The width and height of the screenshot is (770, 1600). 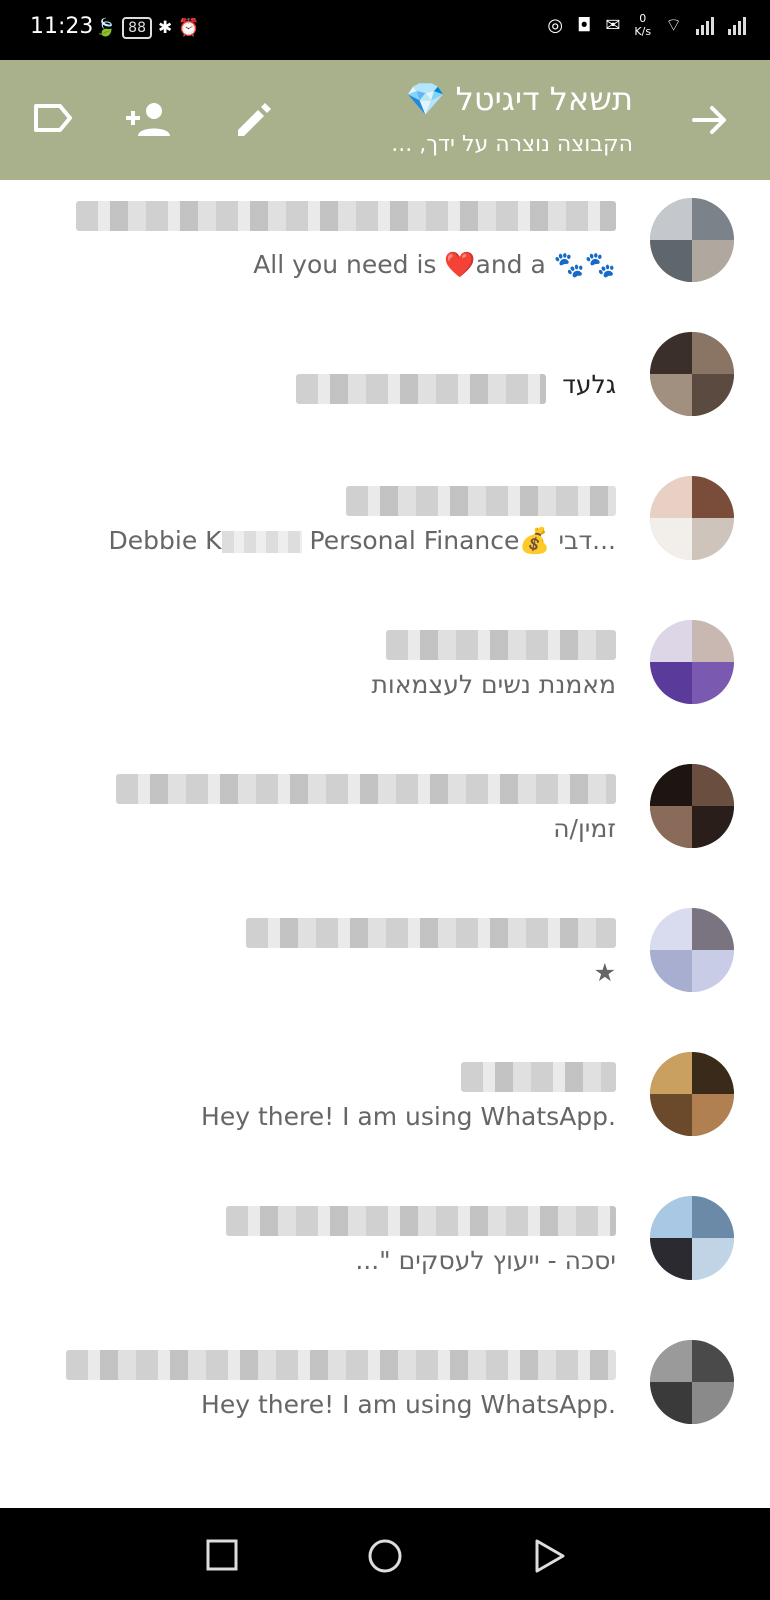 I want to click on forward-arrow-icon, so click(x=710, y=122).